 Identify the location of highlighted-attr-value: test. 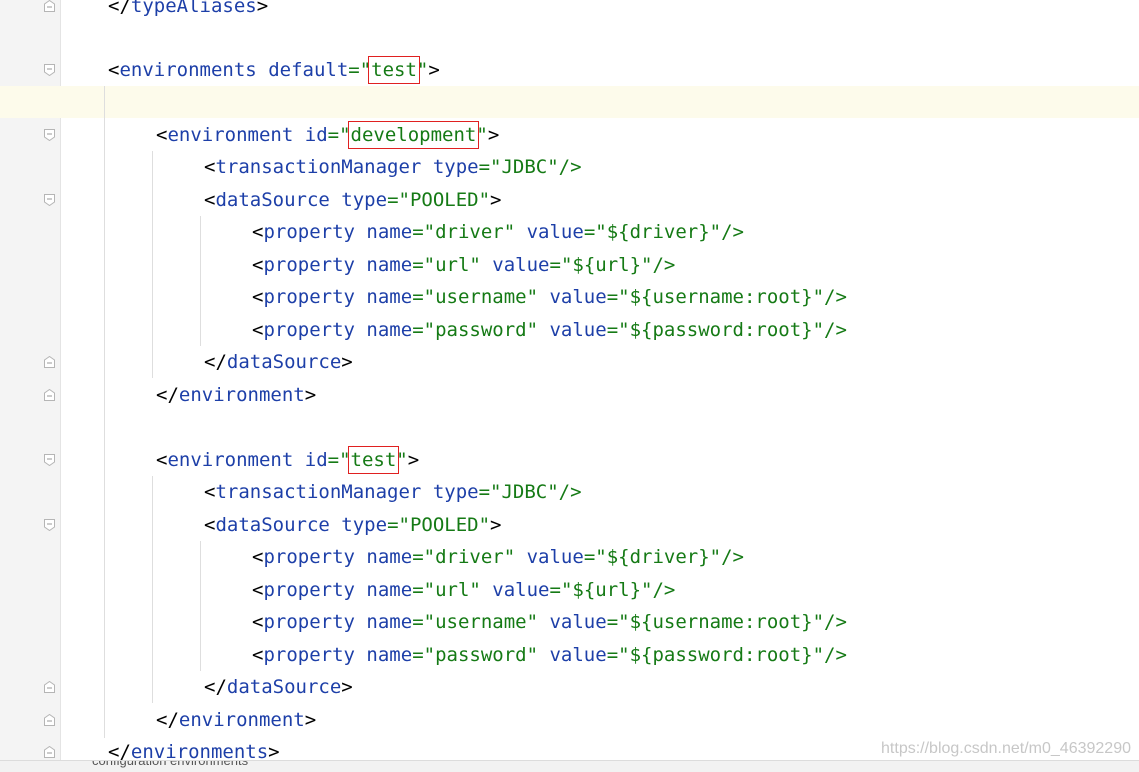
(373, 460).